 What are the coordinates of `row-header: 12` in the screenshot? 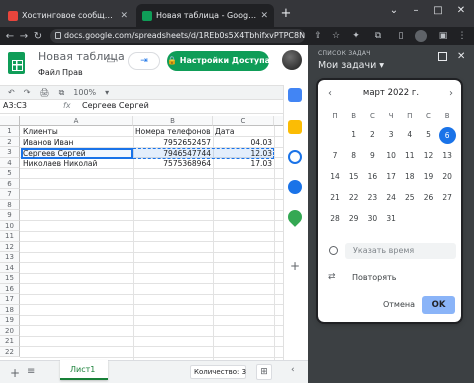 It's located at (10, 246).